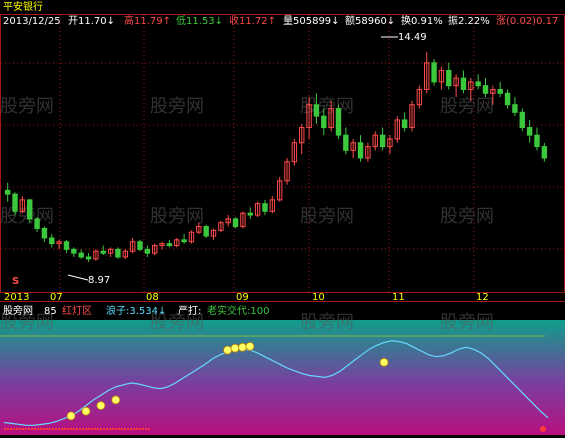 This screenshot has width=565, height=438. I want to click on amplitude-value: 振2.22%, so click(469, 20).